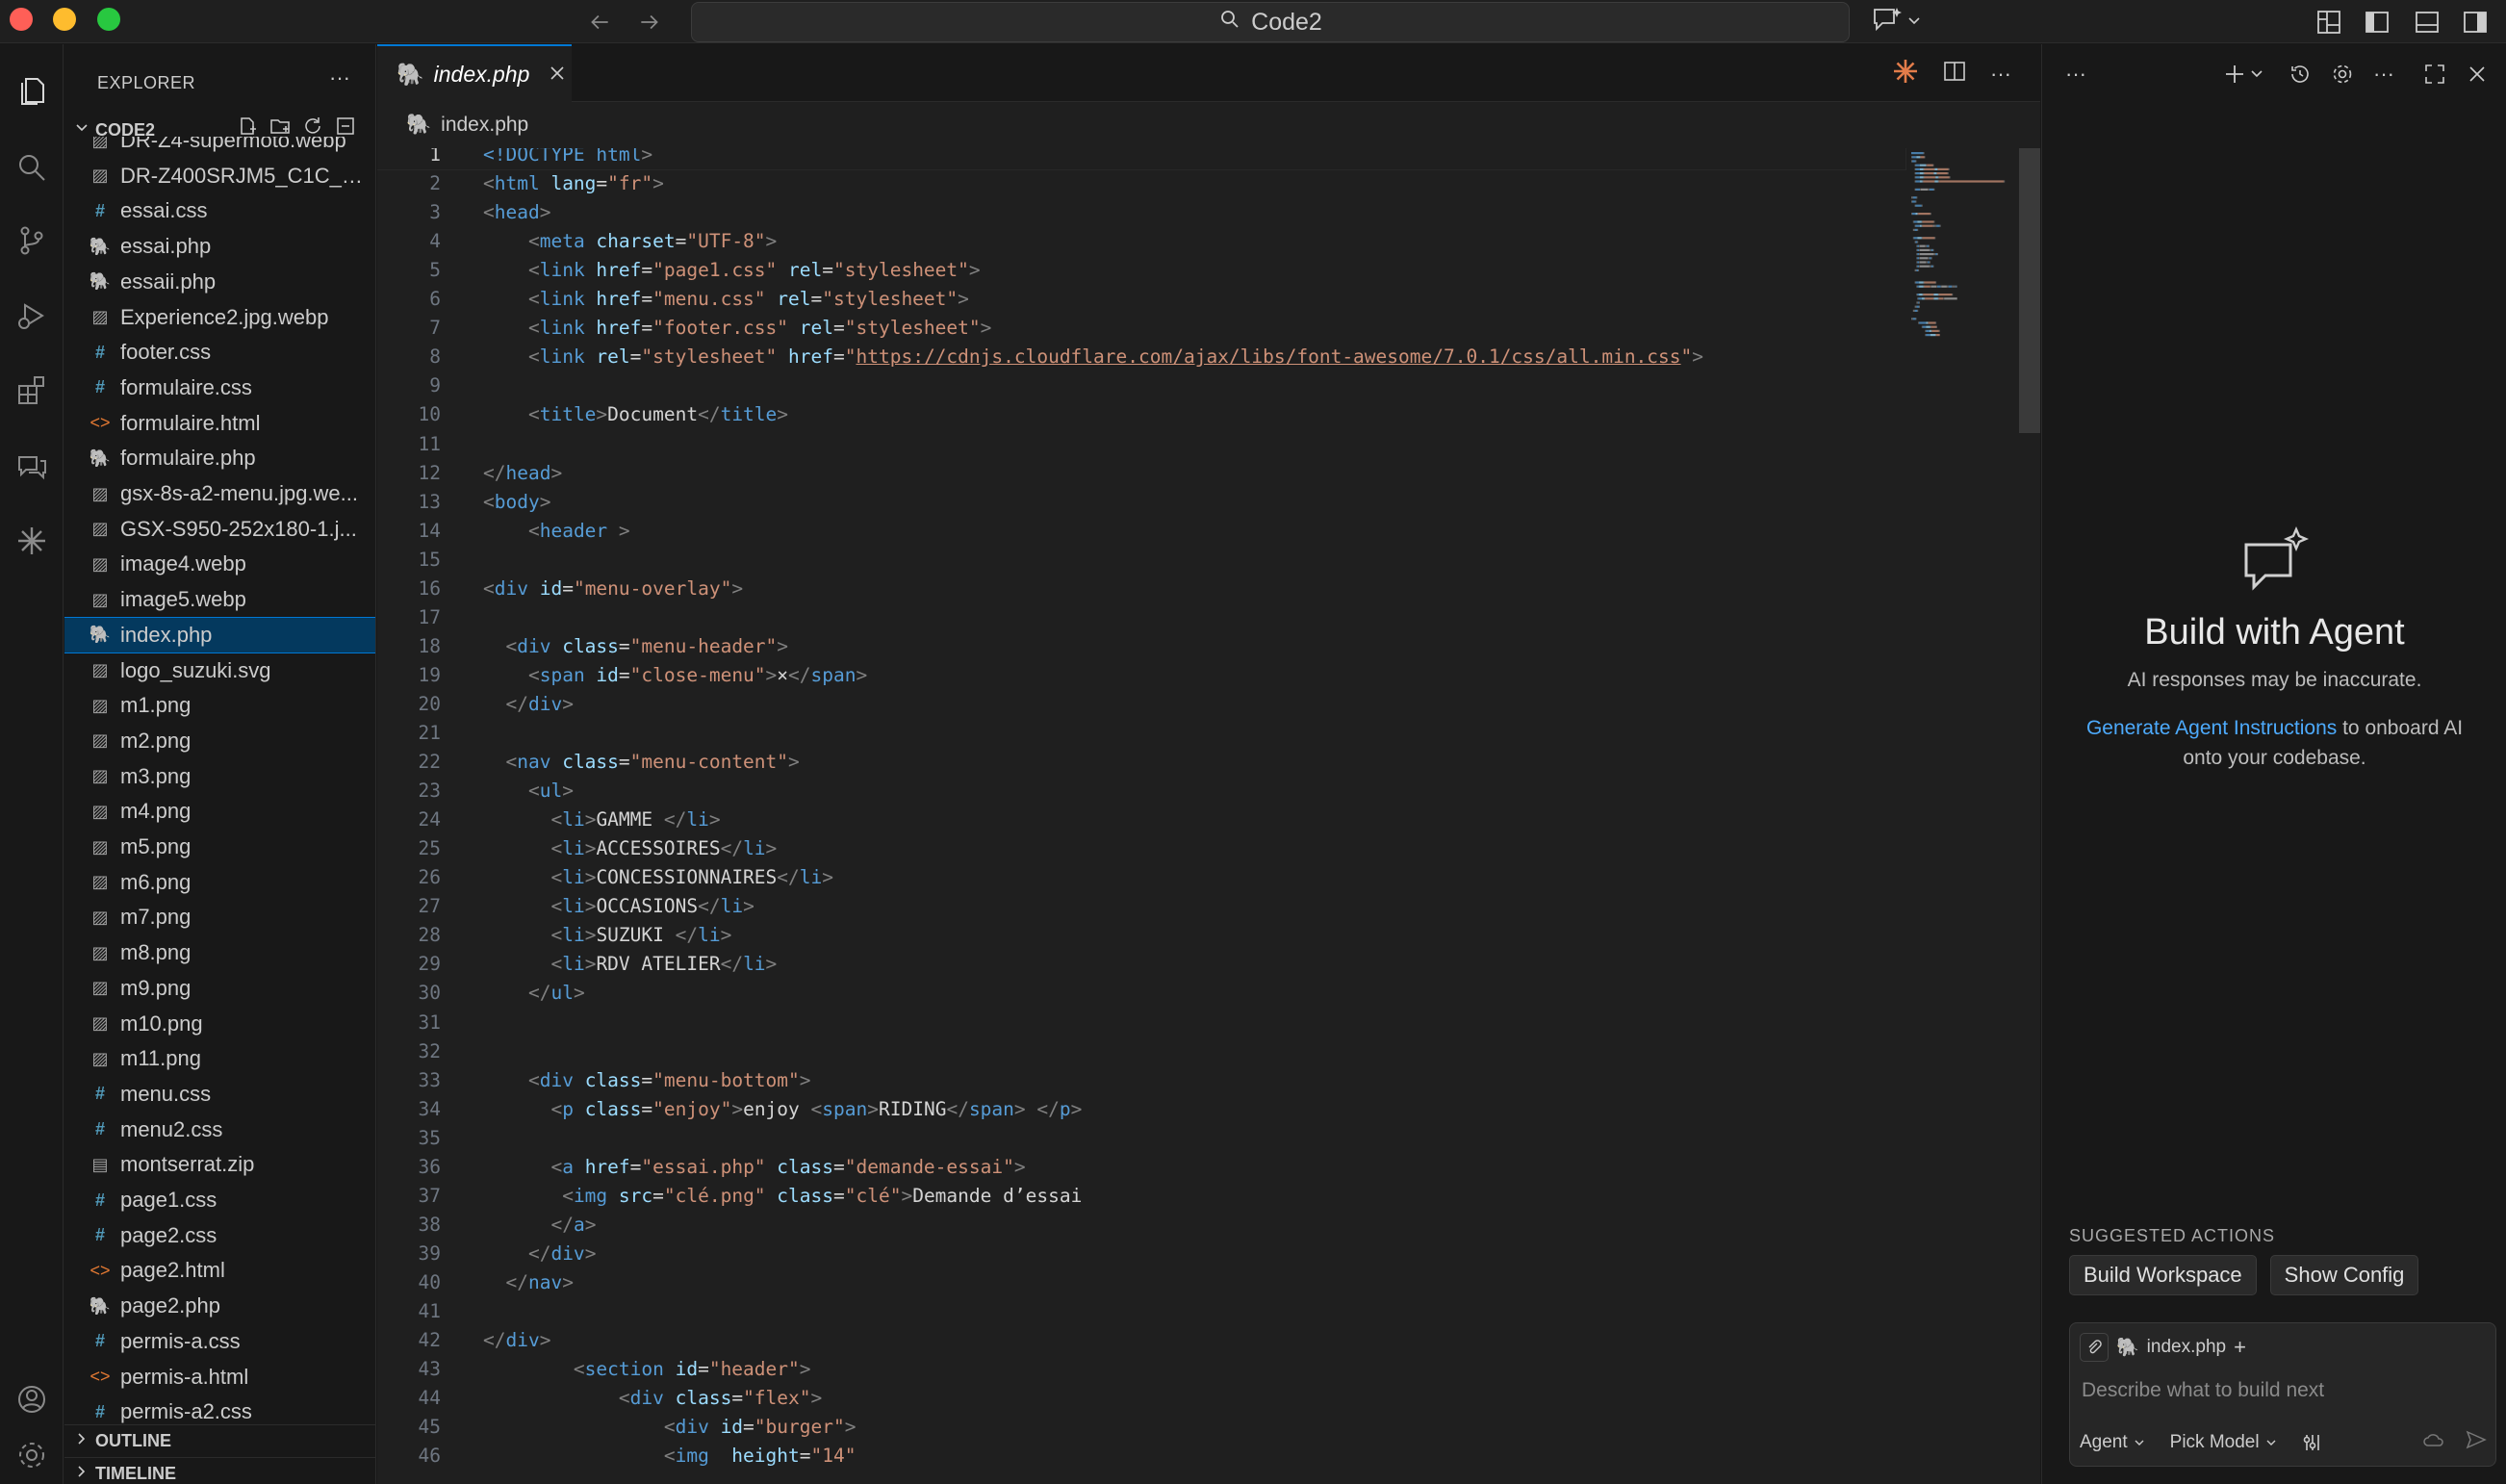 This screenshot has height=1484, width=2506. I want to click on code-line: 39 </div>, so click(1141, 1254).